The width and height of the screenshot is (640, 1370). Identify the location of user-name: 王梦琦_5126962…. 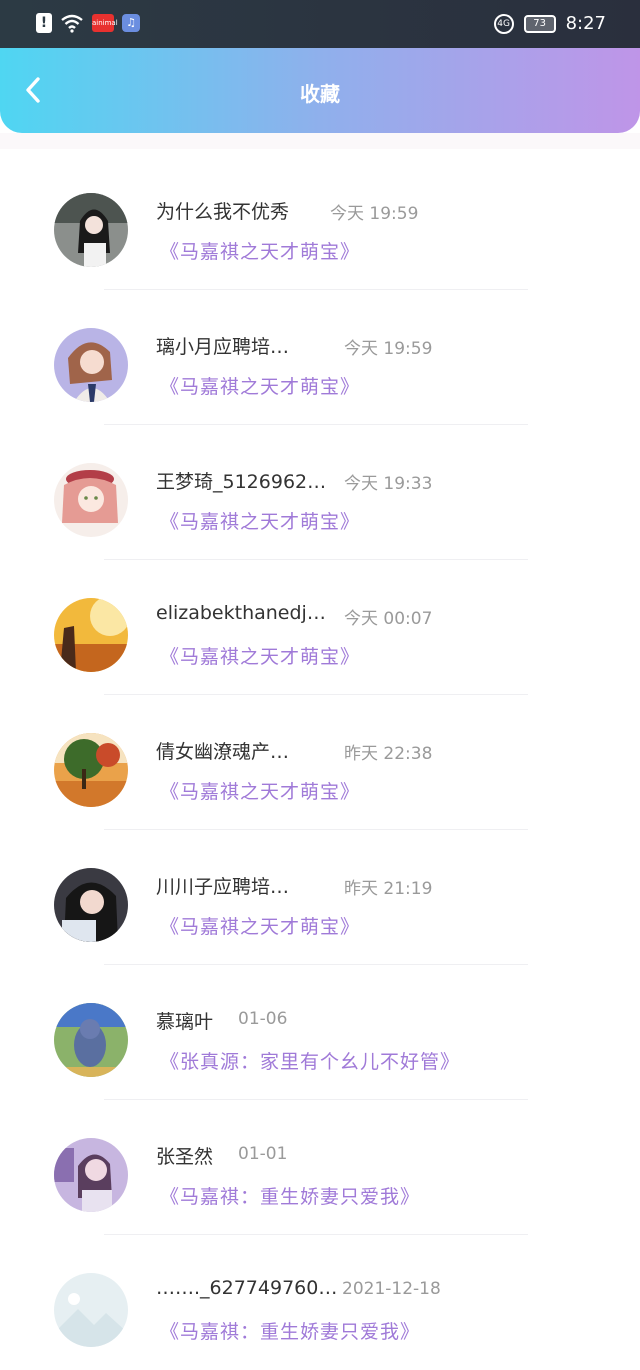
(241, 482).